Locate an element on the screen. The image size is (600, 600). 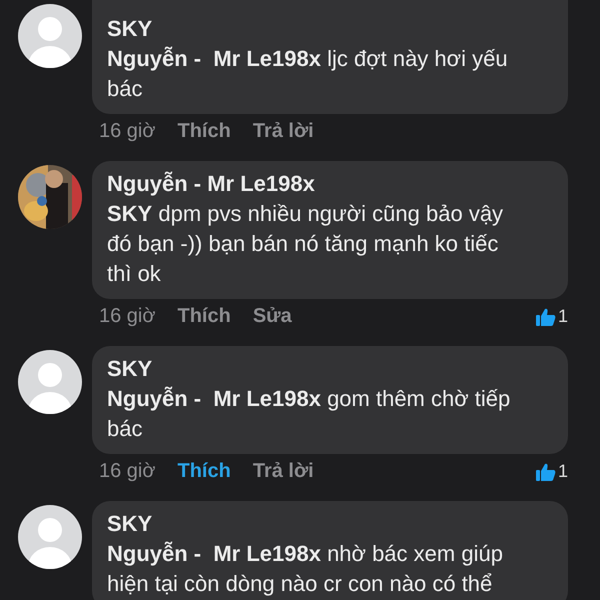
comment-text: Nguyễn - Mr Le198x gom thêm chờ tiếp bác is located at coordinates (309, 414).